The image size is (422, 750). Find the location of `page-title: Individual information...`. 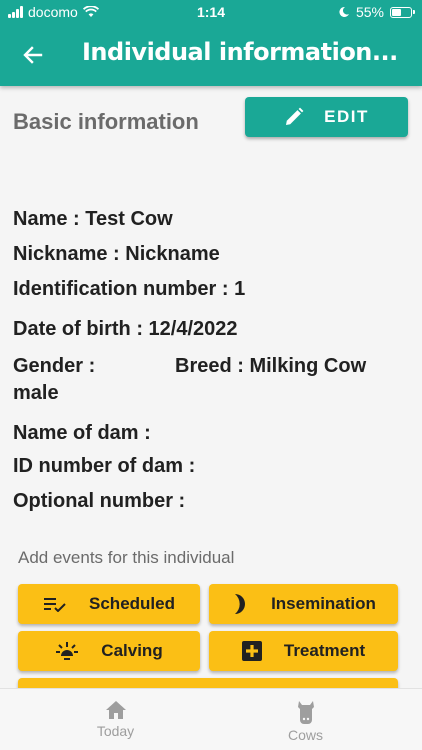

page-title: Individual information... is located at coordinates (240, 52).